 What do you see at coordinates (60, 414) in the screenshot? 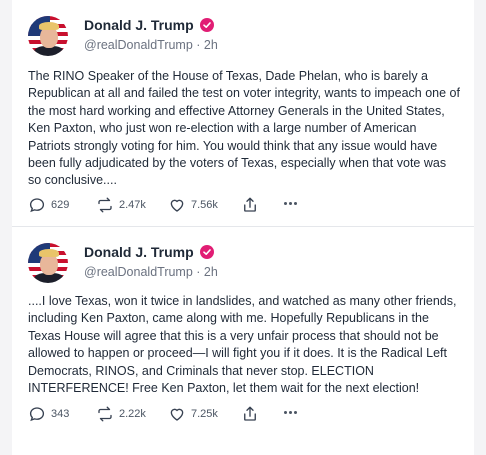
I see `reply-count: 343` at bounding box center [60, 414].